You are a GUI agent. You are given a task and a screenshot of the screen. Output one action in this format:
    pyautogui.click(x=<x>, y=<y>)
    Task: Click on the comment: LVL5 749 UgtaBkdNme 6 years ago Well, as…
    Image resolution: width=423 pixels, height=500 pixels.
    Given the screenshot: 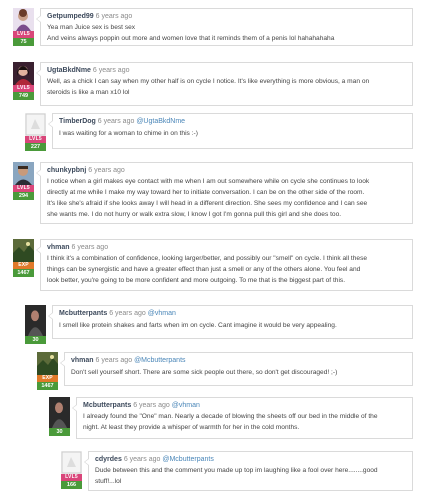 What is the action you would take?
    pyautogui.click(x=213, y=84)
    